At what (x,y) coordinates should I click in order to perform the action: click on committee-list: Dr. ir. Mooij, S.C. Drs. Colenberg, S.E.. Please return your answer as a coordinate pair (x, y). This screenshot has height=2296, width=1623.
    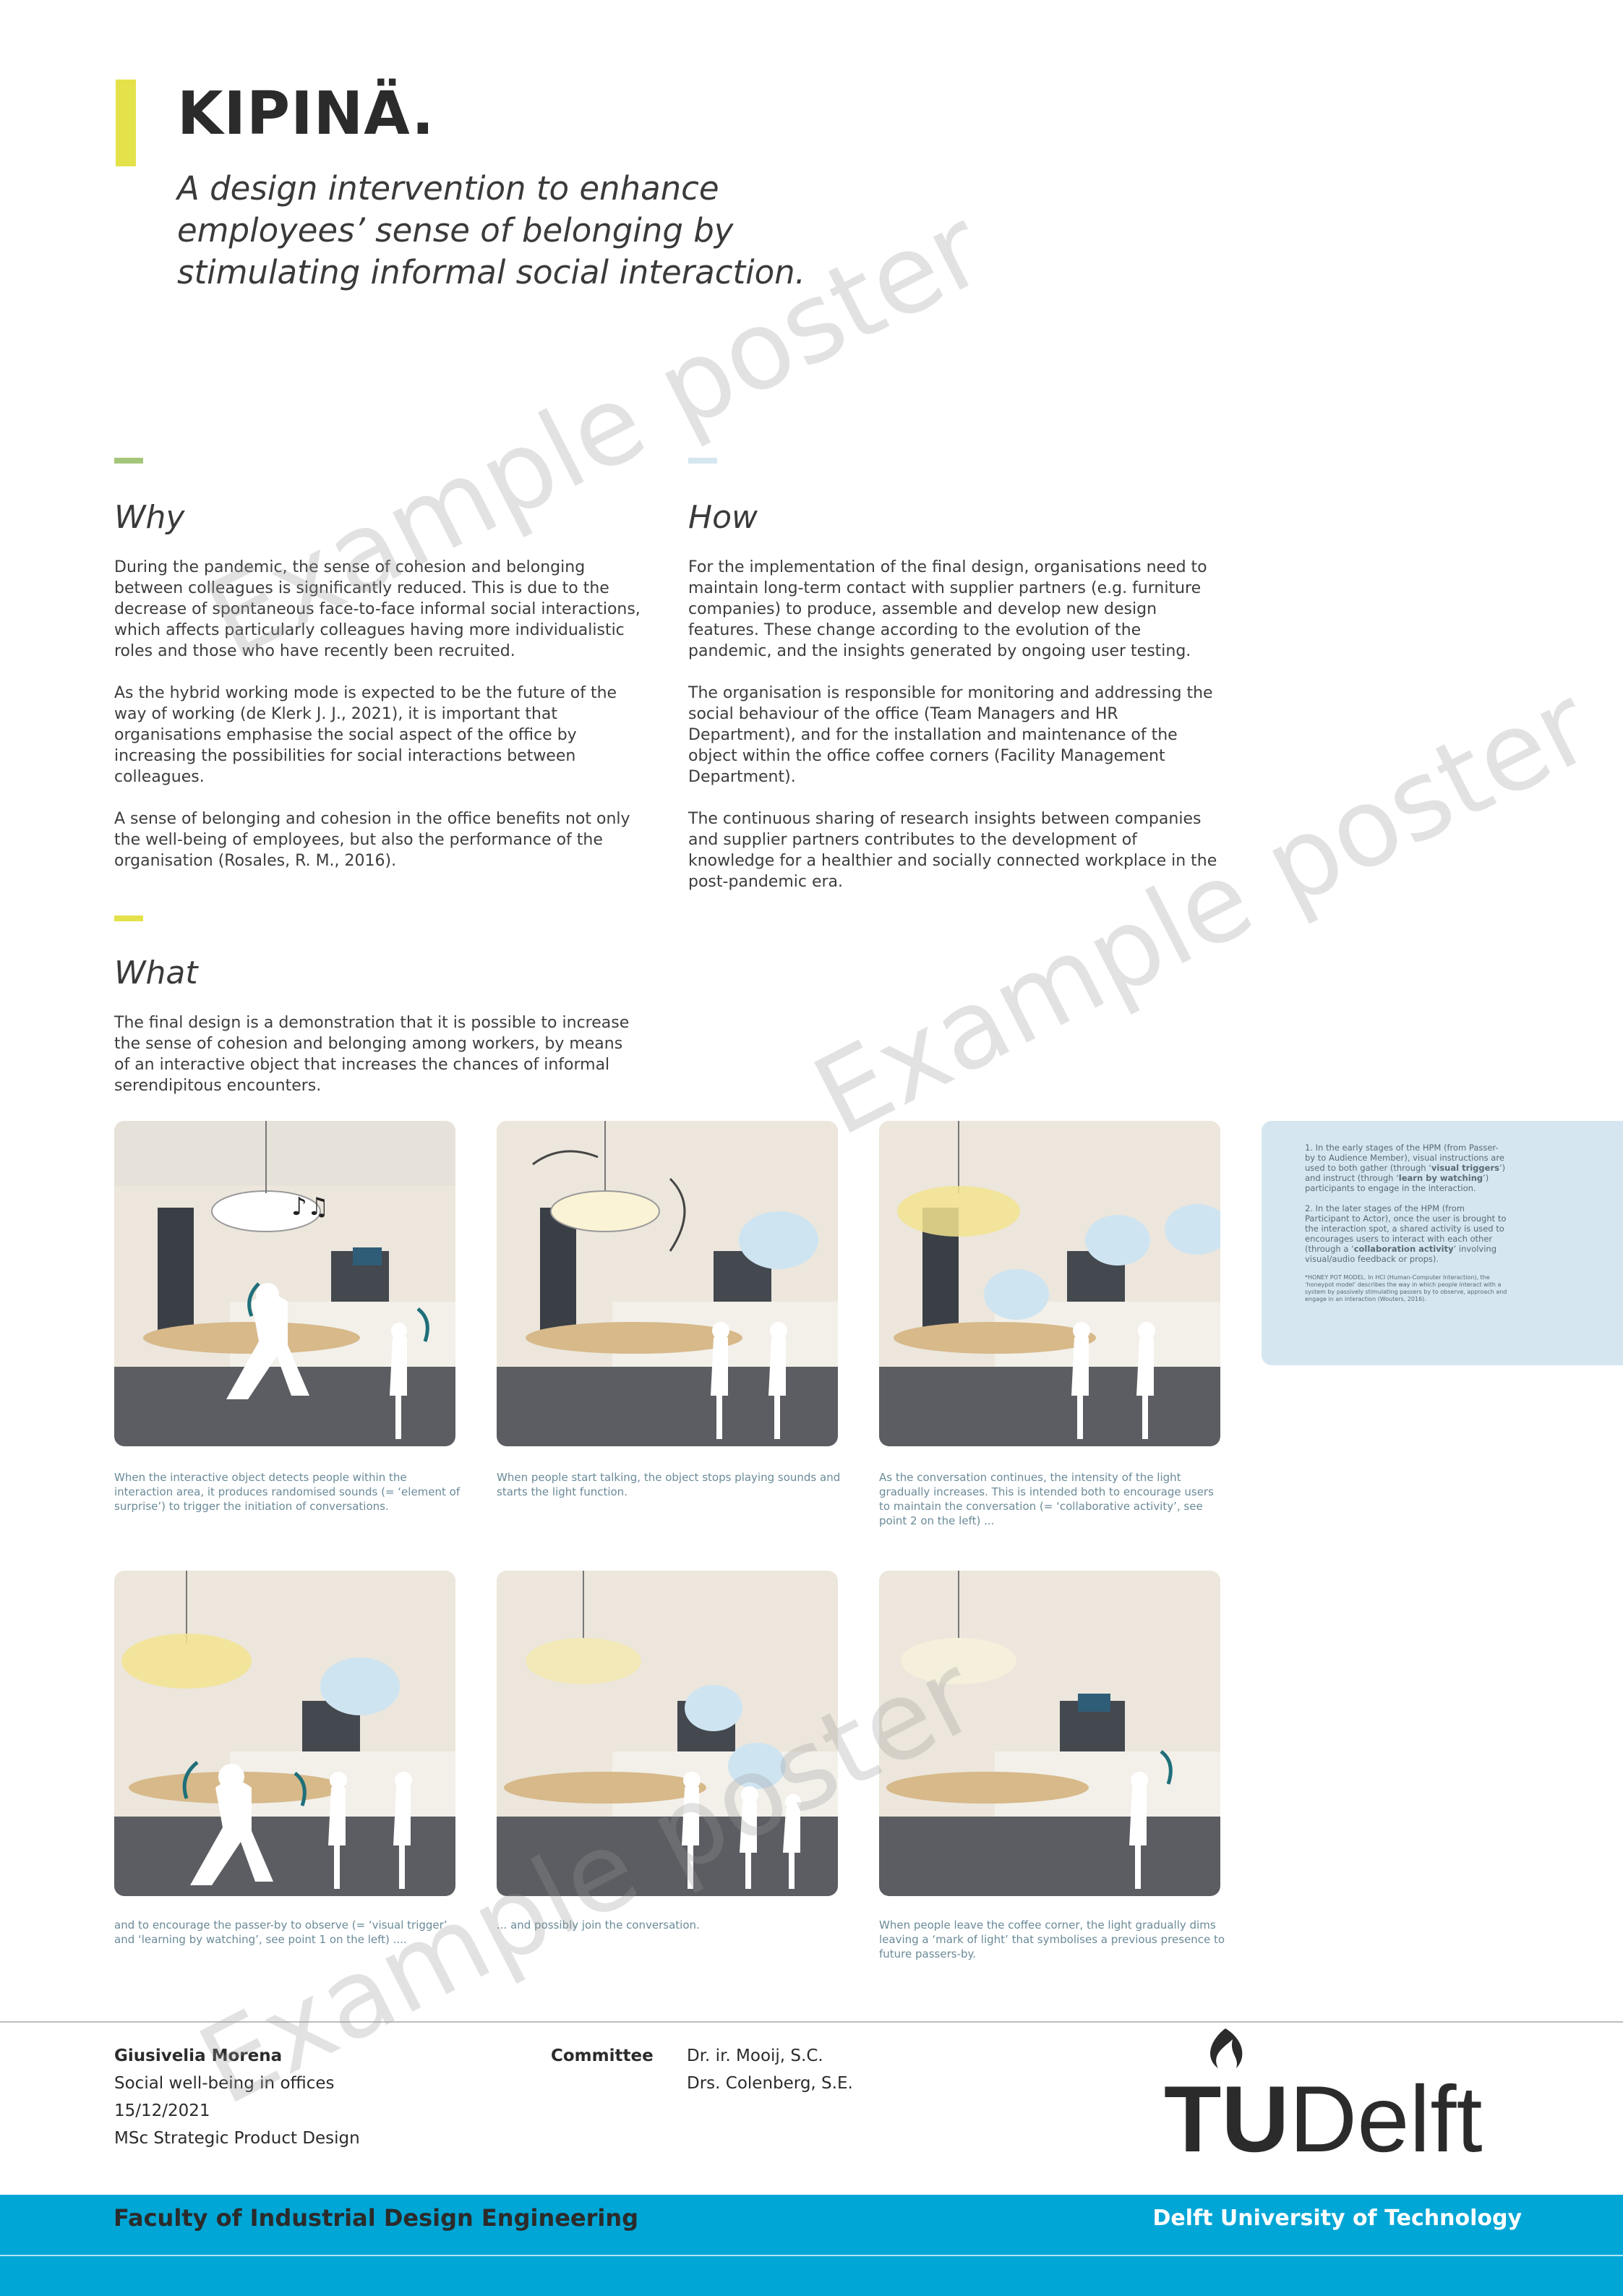
    Looking at the image, I should click on (770, 2069).